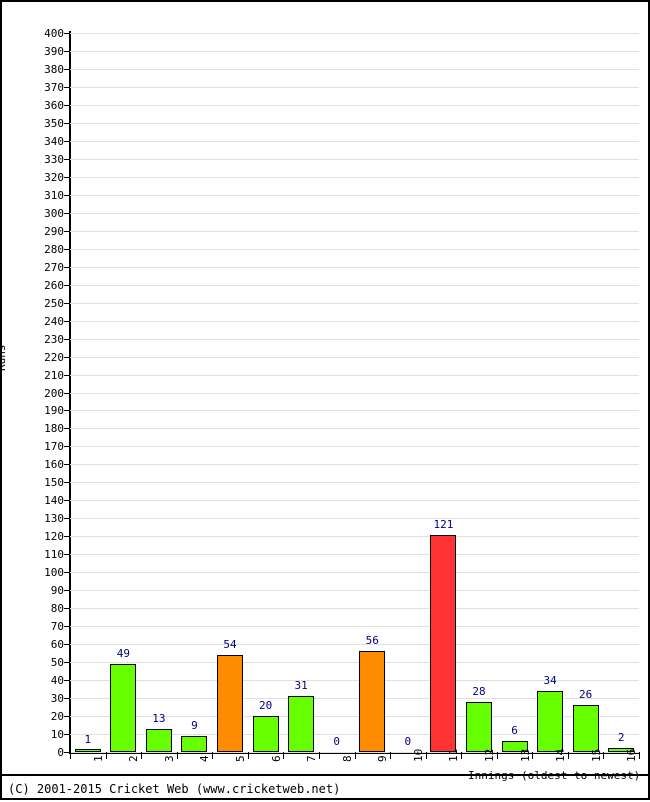 The height and width of the screenshot is (802, 650). I want to click on x-tick-label: 10, so click(418, 755).